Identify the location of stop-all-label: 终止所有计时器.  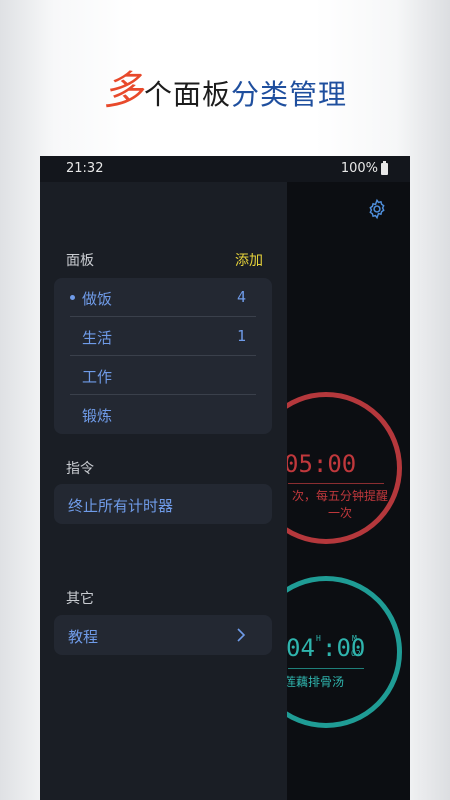
(121, 506).